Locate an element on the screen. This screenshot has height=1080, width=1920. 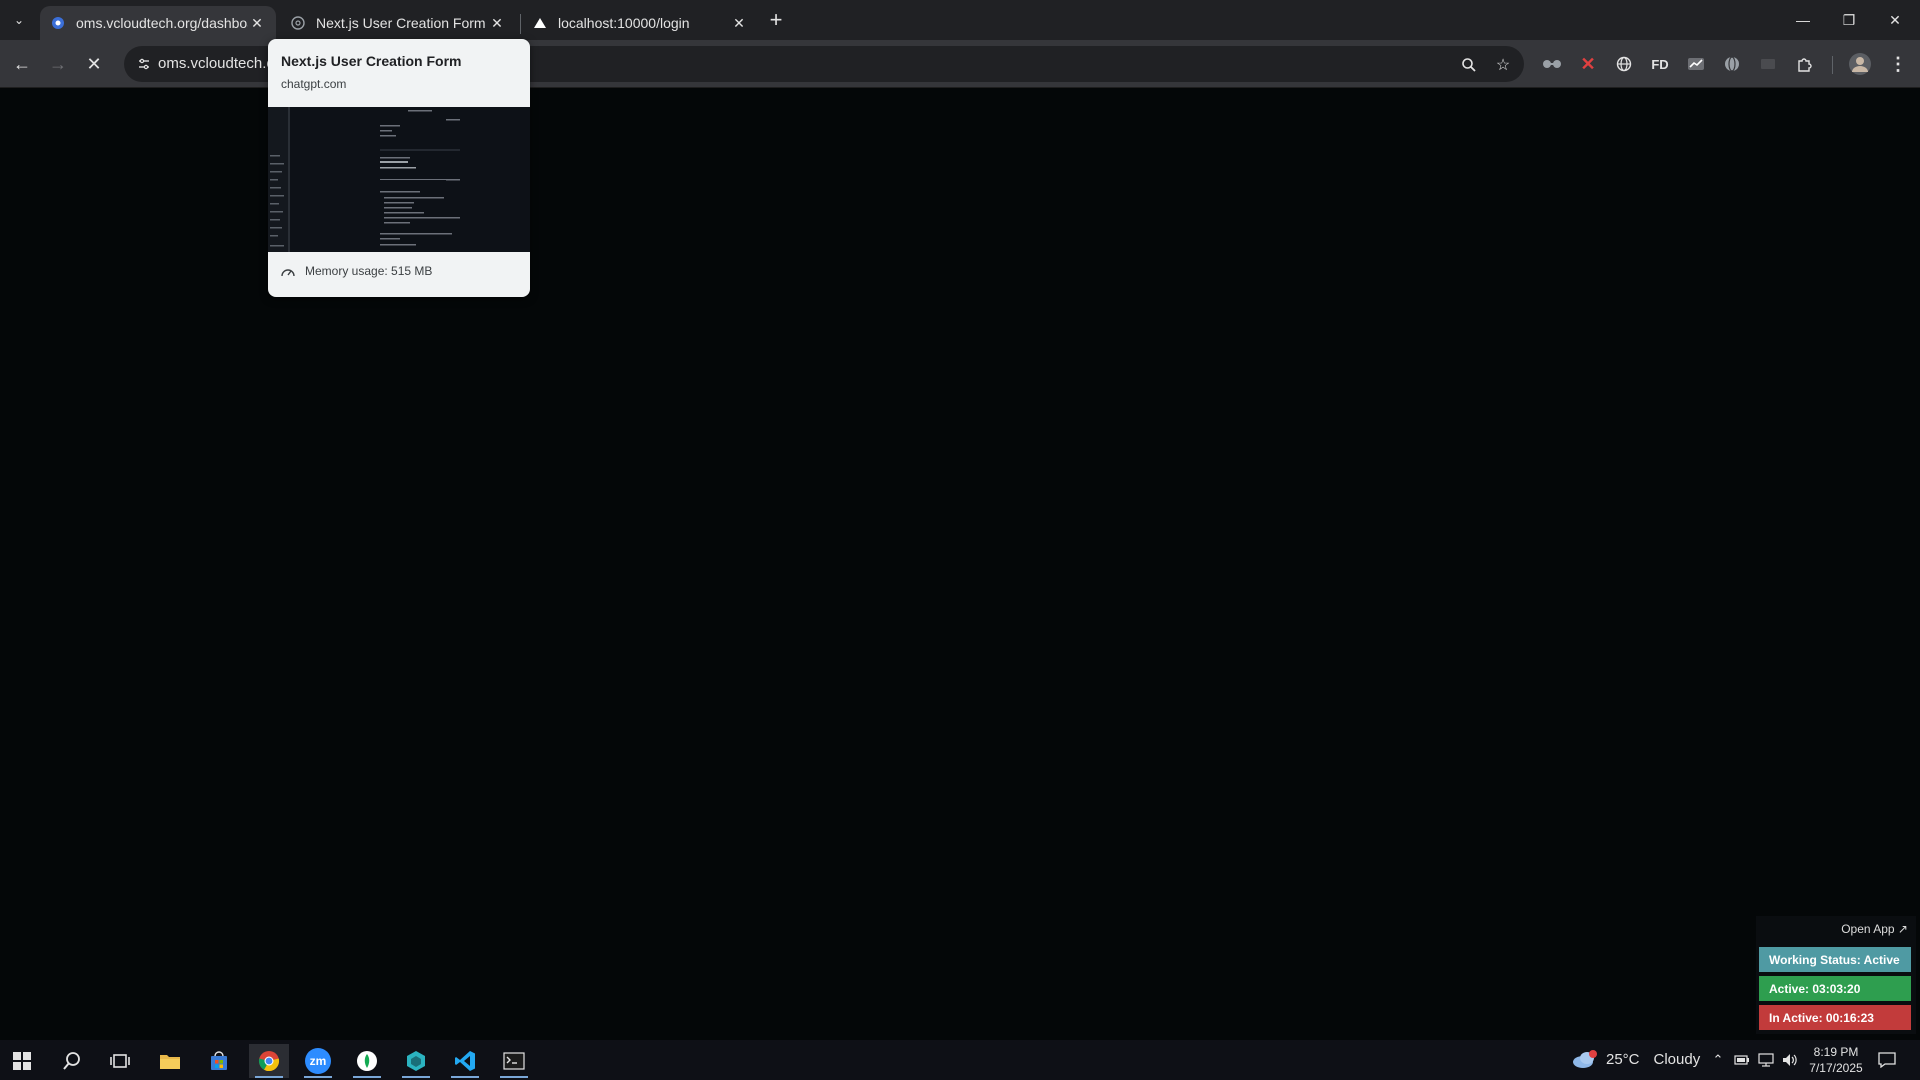
tab-localhost-login: localhost:10000/login ✕ is located at coordinates (640, 23).